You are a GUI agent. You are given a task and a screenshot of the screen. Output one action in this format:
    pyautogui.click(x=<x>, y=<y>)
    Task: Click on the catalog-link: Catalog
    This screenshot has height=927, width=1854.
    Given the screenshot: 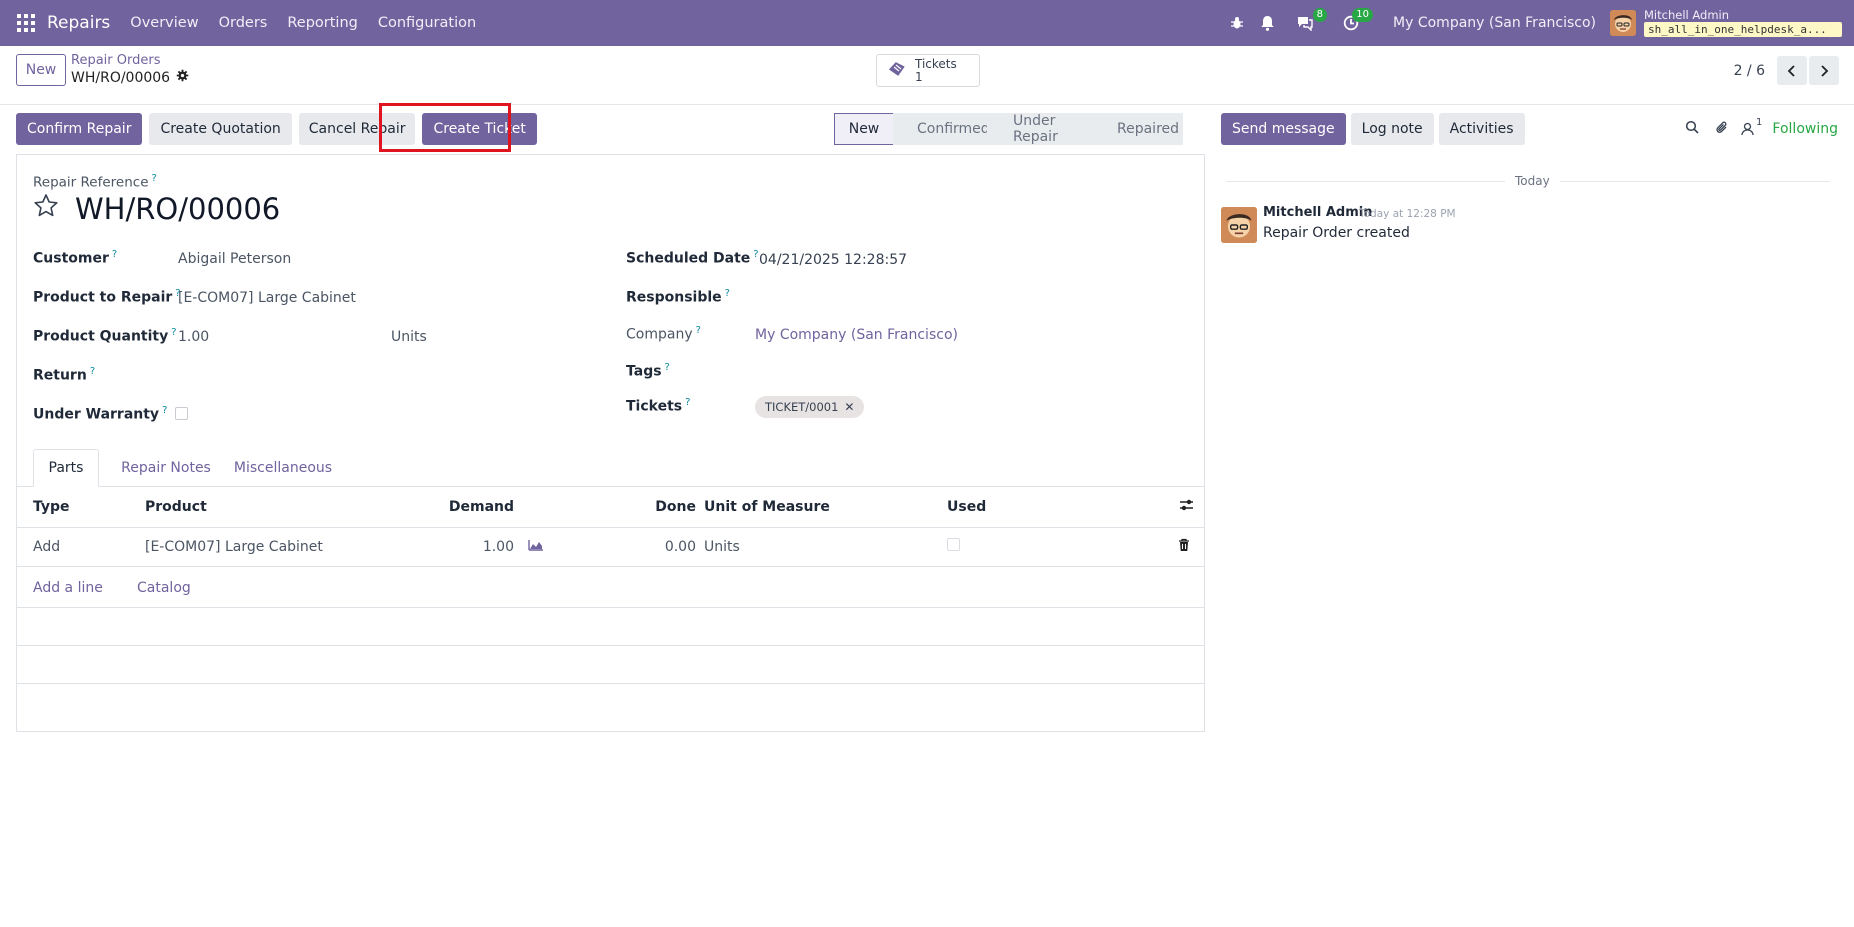 What is the action you would take?
    pyautogui.click(x=164, y=588)
    